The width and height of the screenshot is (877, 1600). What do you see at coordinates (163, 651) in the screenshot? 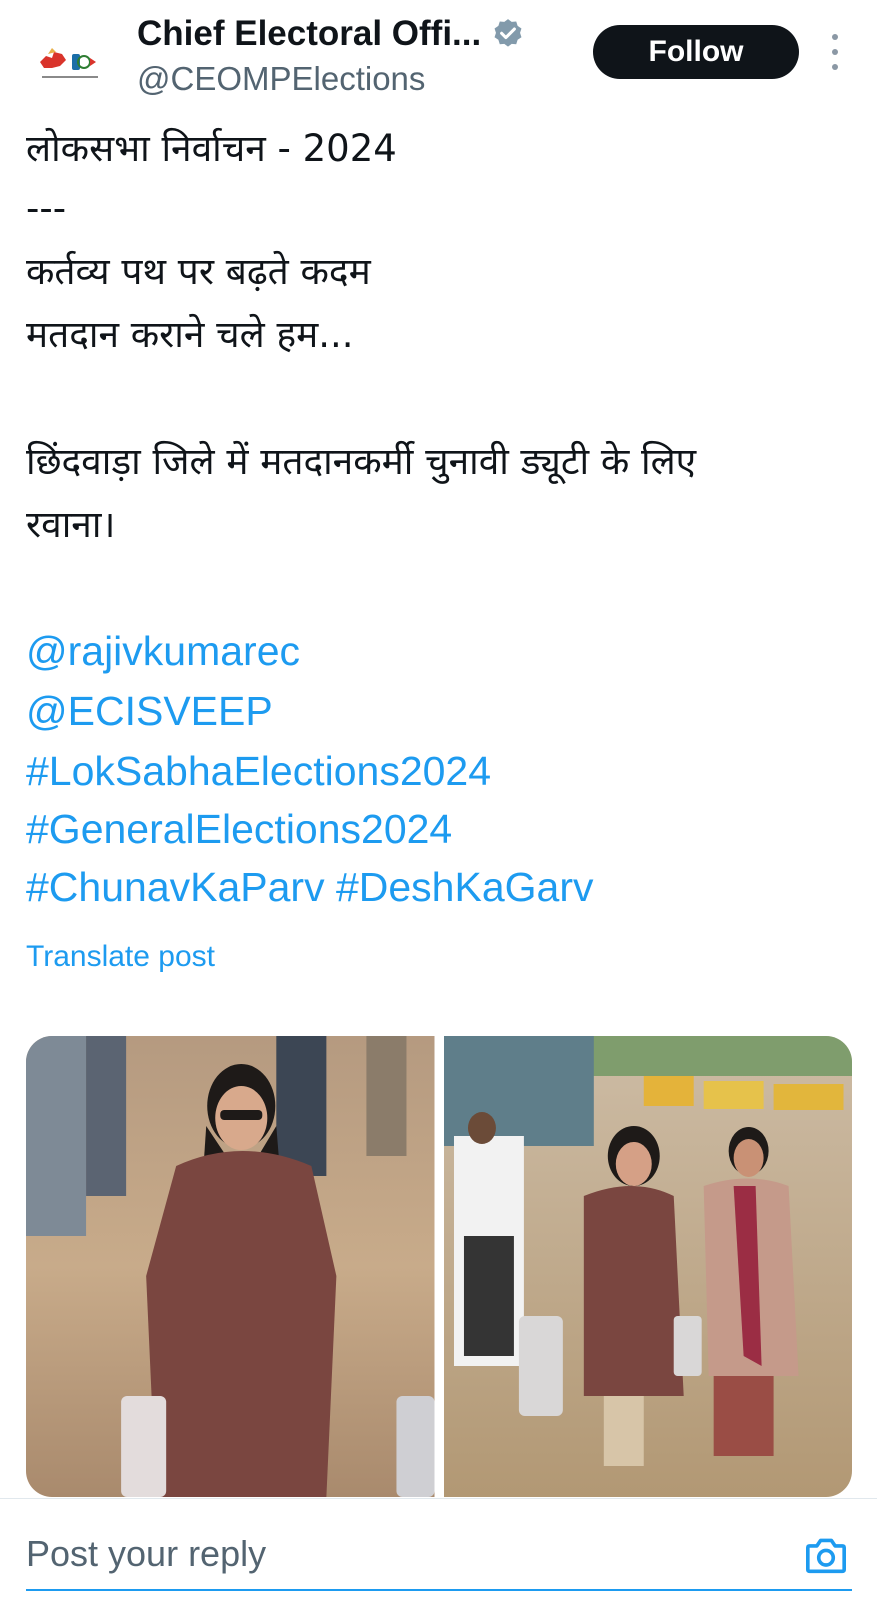
I see `mention-rajivkumarec: @rajivkumarec` at bounding box center [163, 651].